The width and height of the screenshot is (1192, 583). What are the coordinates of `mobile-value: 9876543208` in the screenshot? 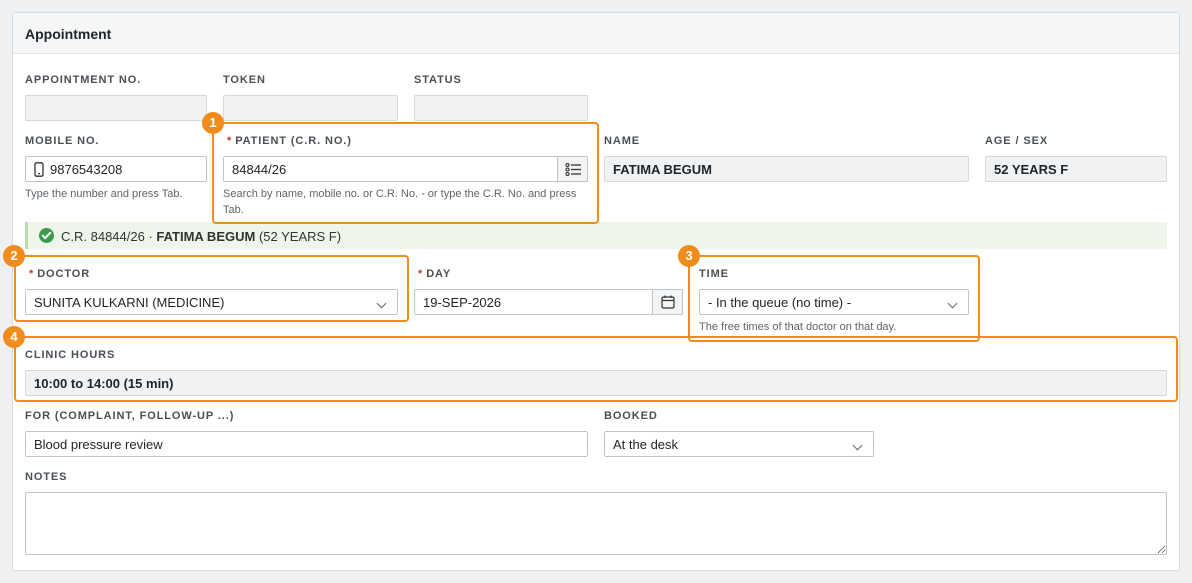 It's located at (86, 169).